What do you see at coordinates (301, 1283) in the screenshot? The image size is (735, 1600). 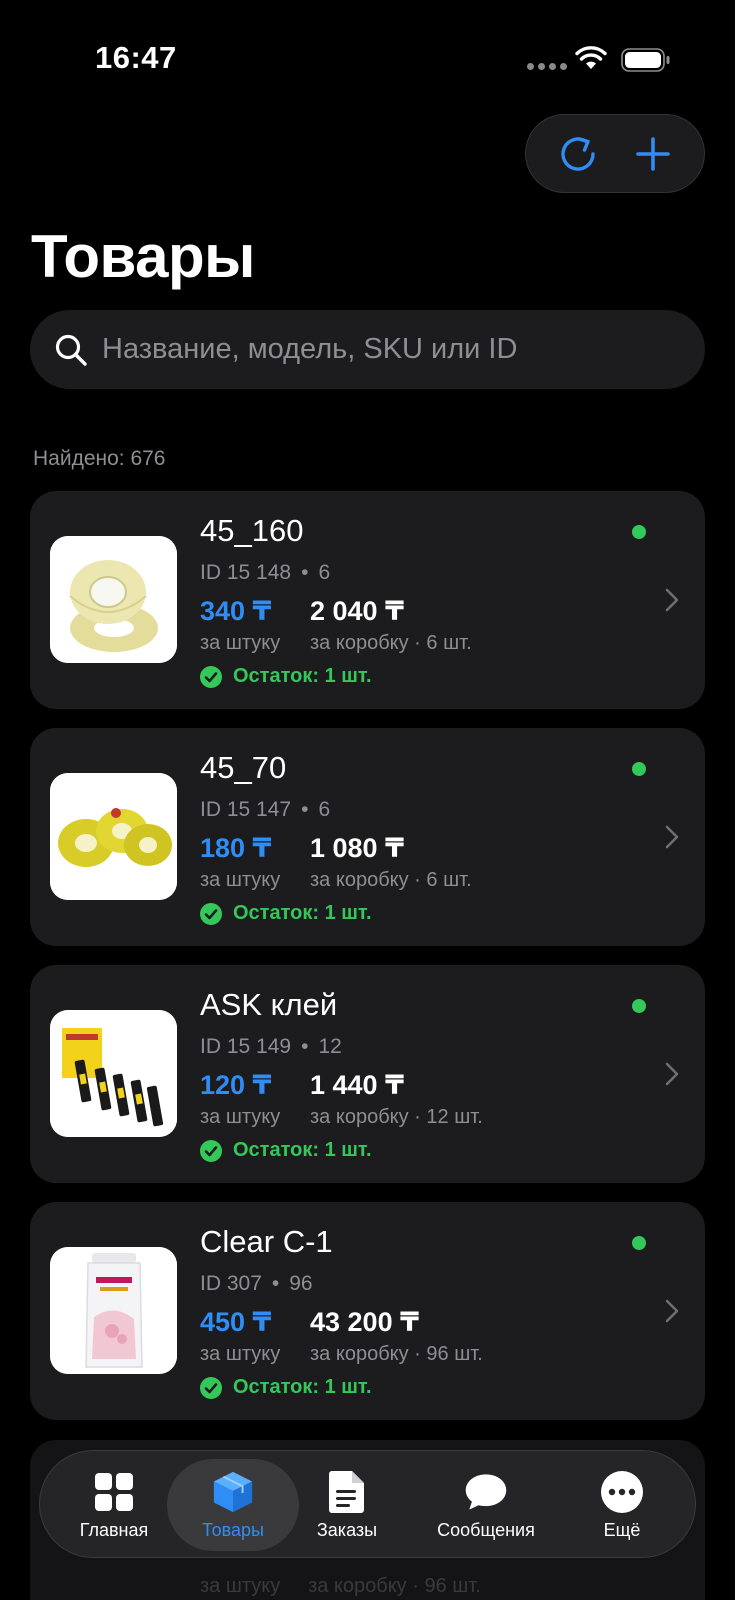 I see `product-pack: 96` at bounding box center [301, 1283].